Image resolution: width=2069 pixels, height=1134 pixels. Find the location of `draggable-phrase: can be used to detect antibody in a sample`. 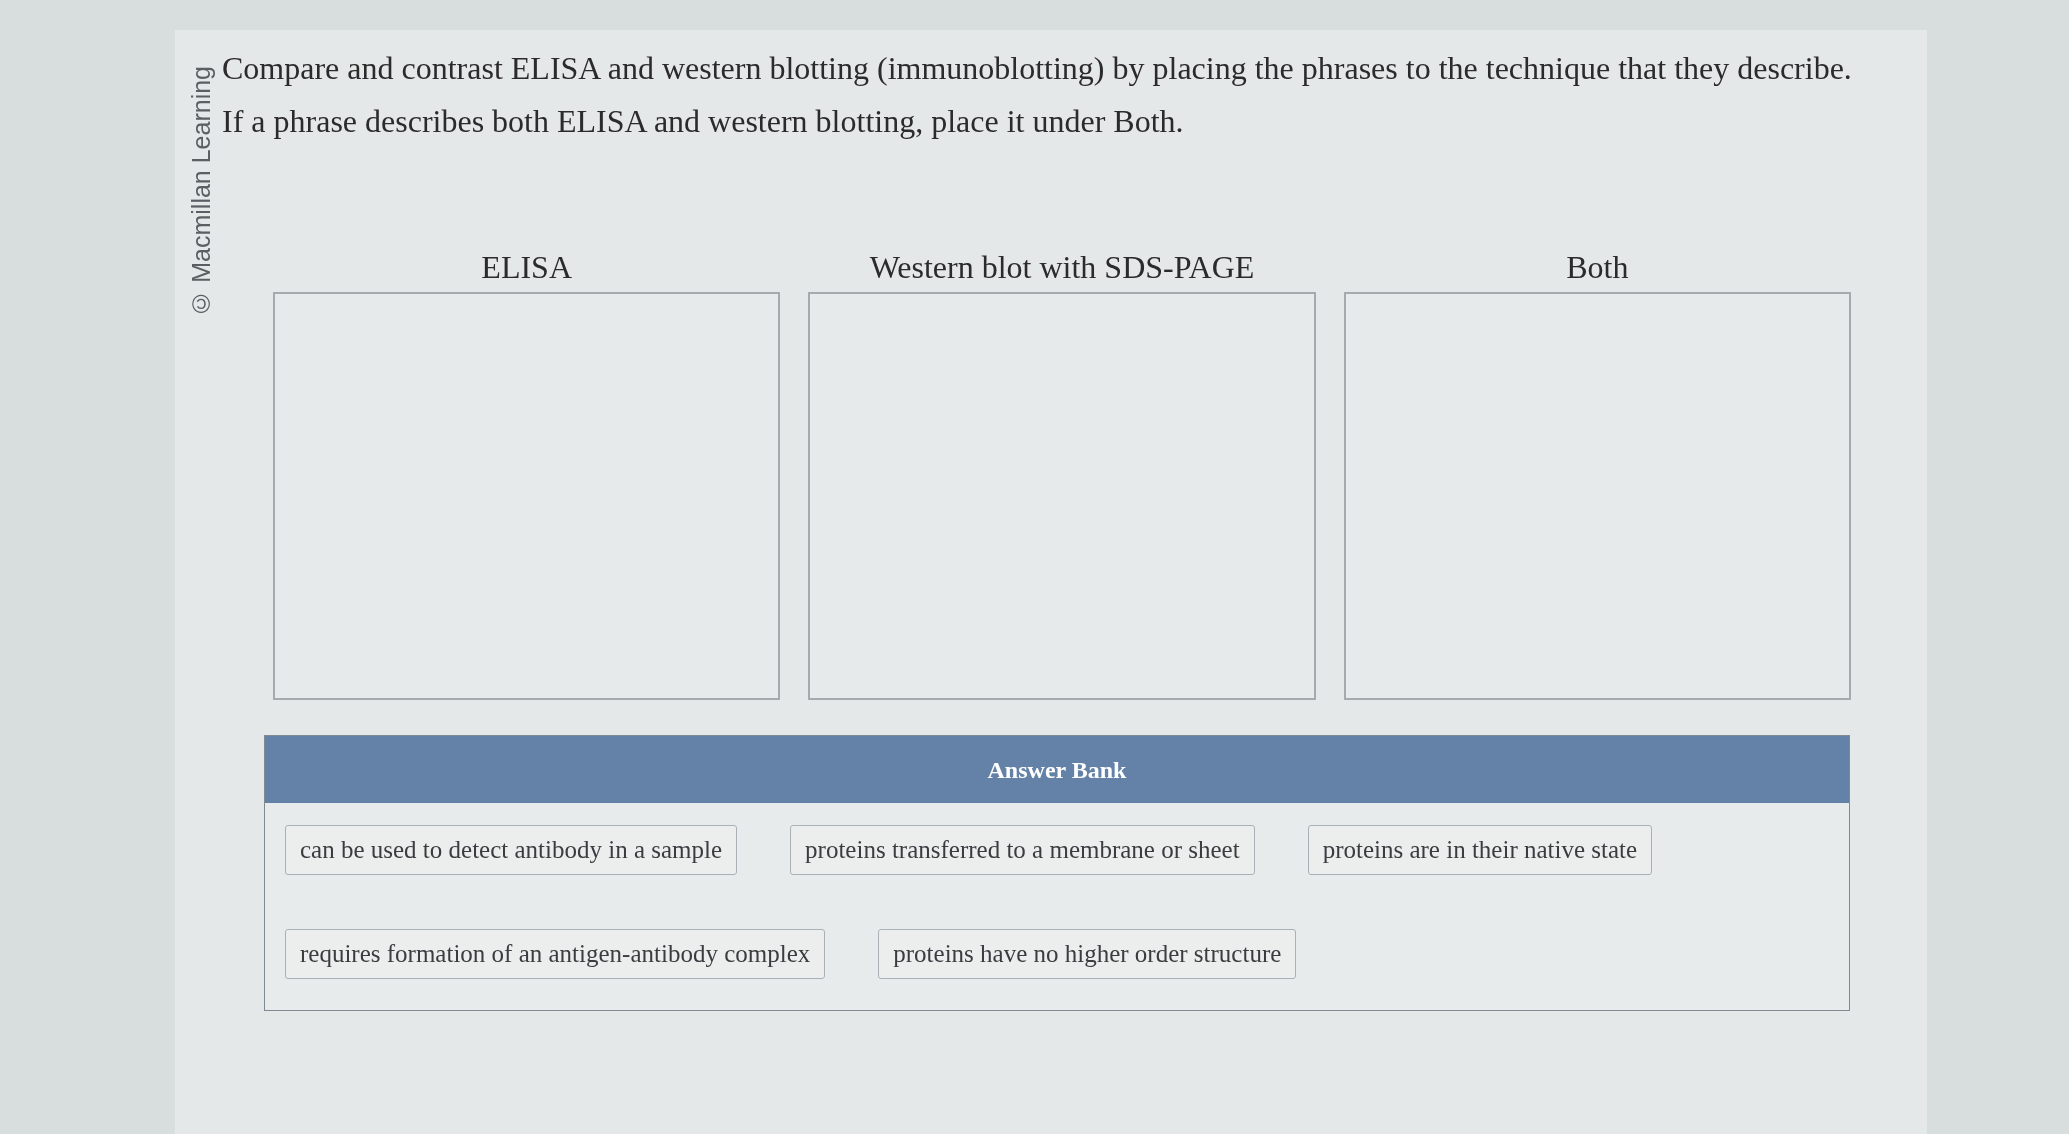

draggable-phrase: can be used to detect antibody in a sample is located at coordinates (511, 850).